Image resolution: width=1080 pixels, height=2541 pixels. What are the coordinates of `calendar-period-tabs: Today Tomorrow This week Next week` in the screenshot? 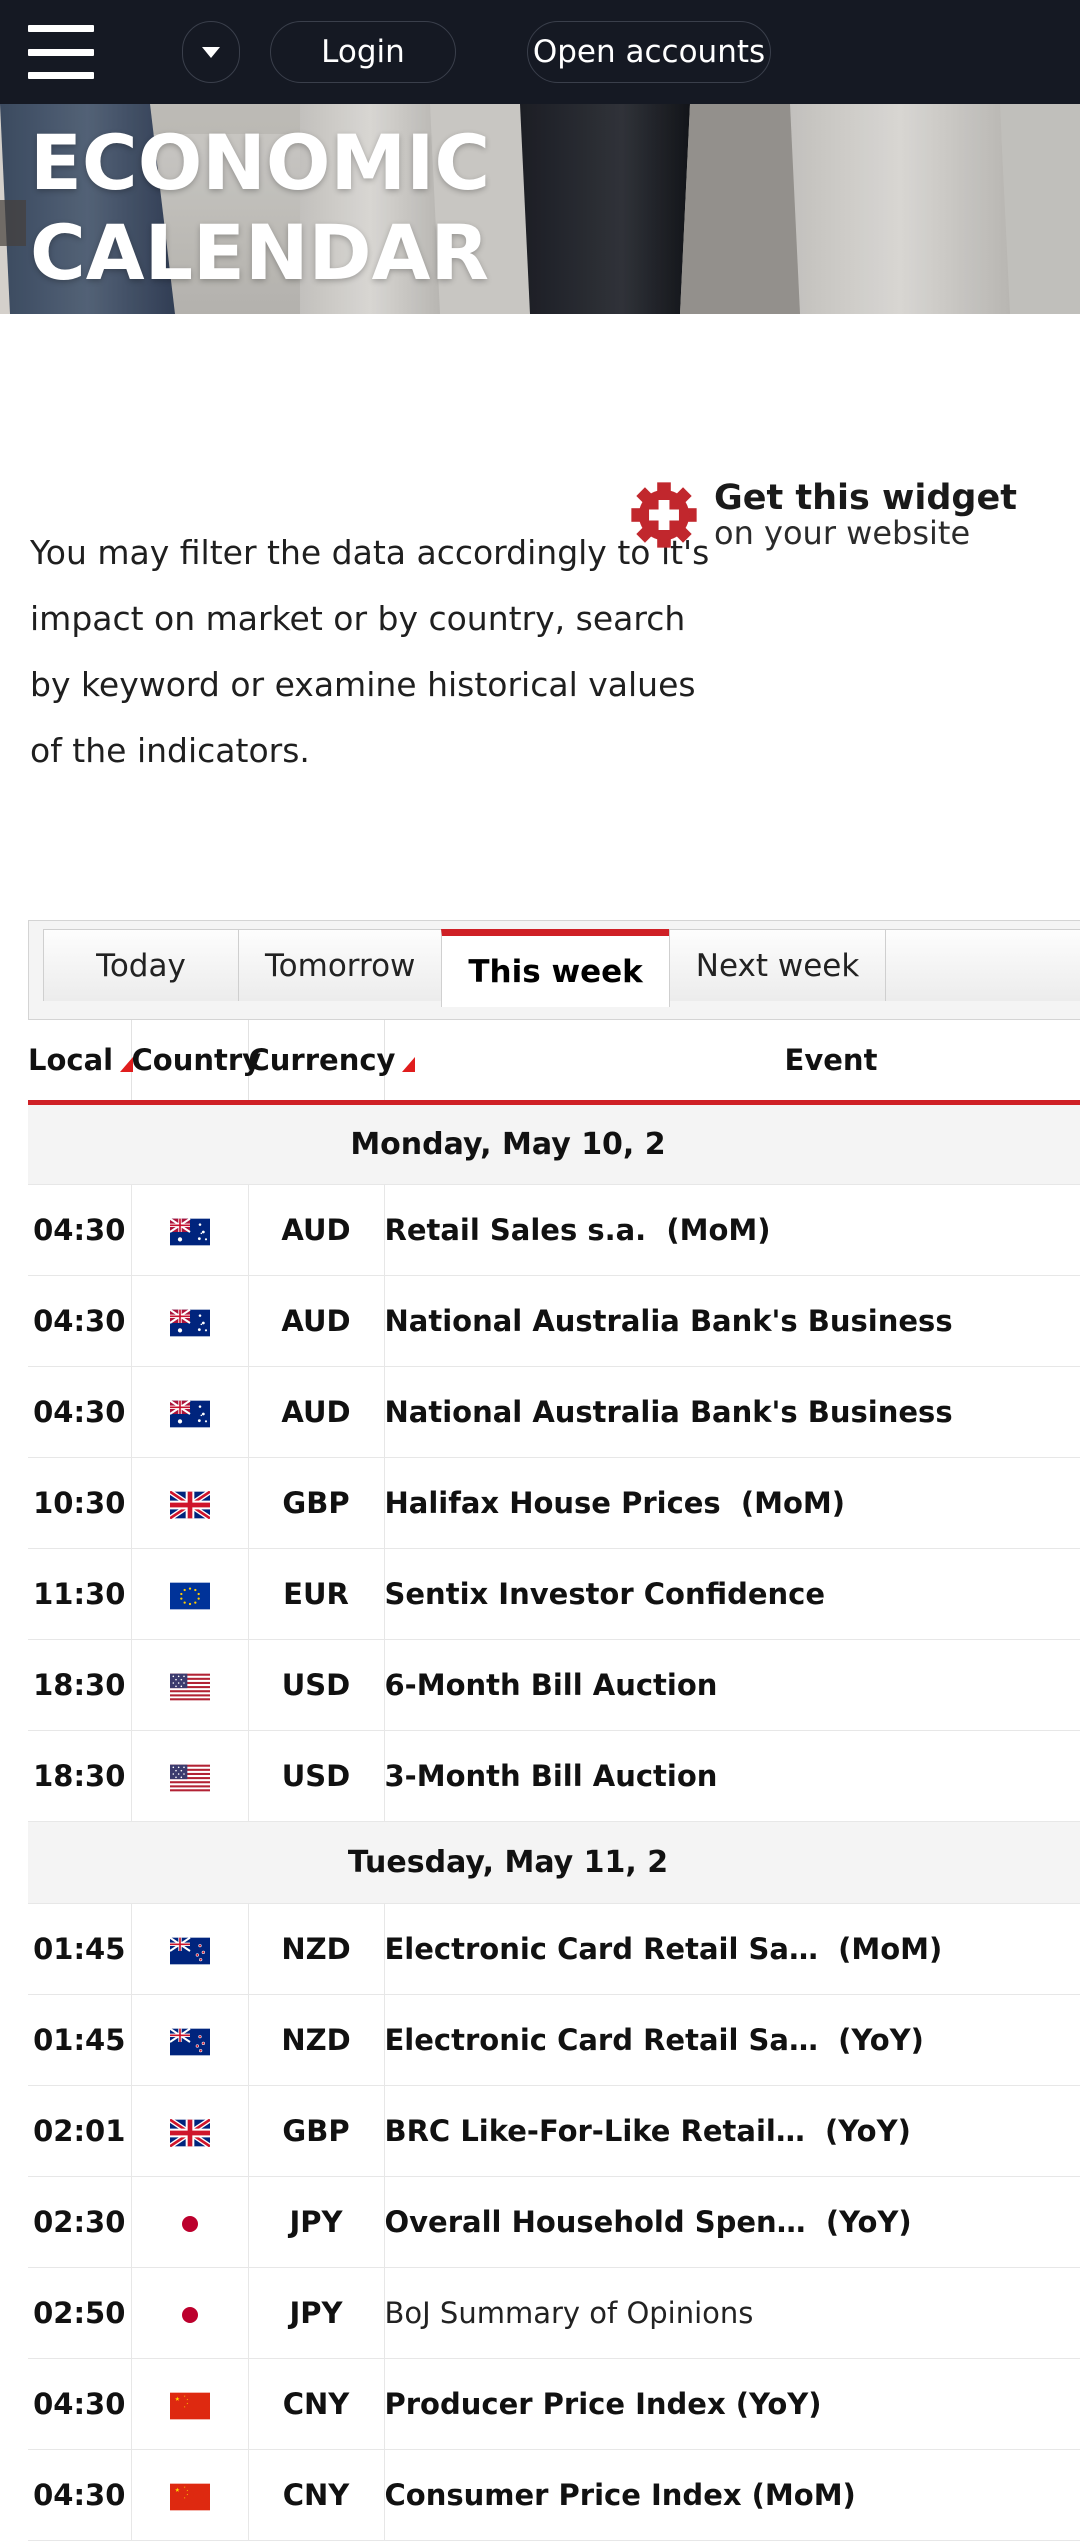 It's located at (554, 970).